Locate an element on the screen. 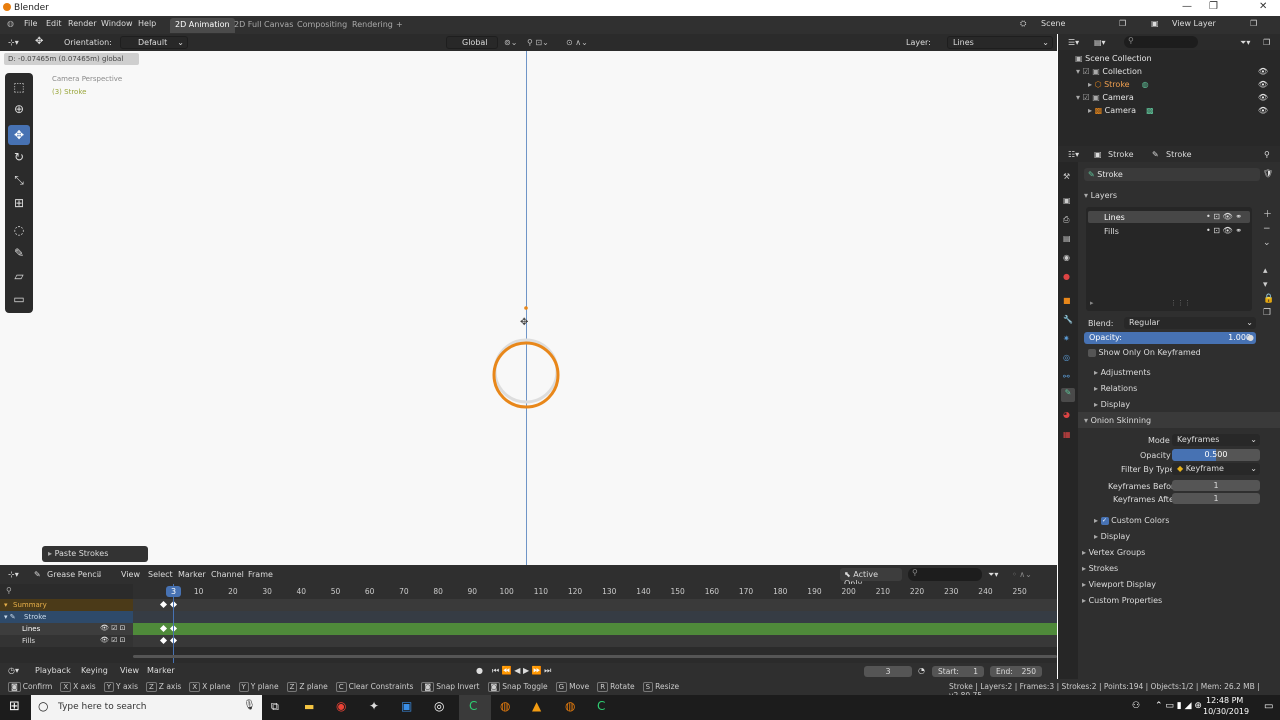  onion-skinning-header: ▾ Onion Skinning is located at coordinates (1179, 420).